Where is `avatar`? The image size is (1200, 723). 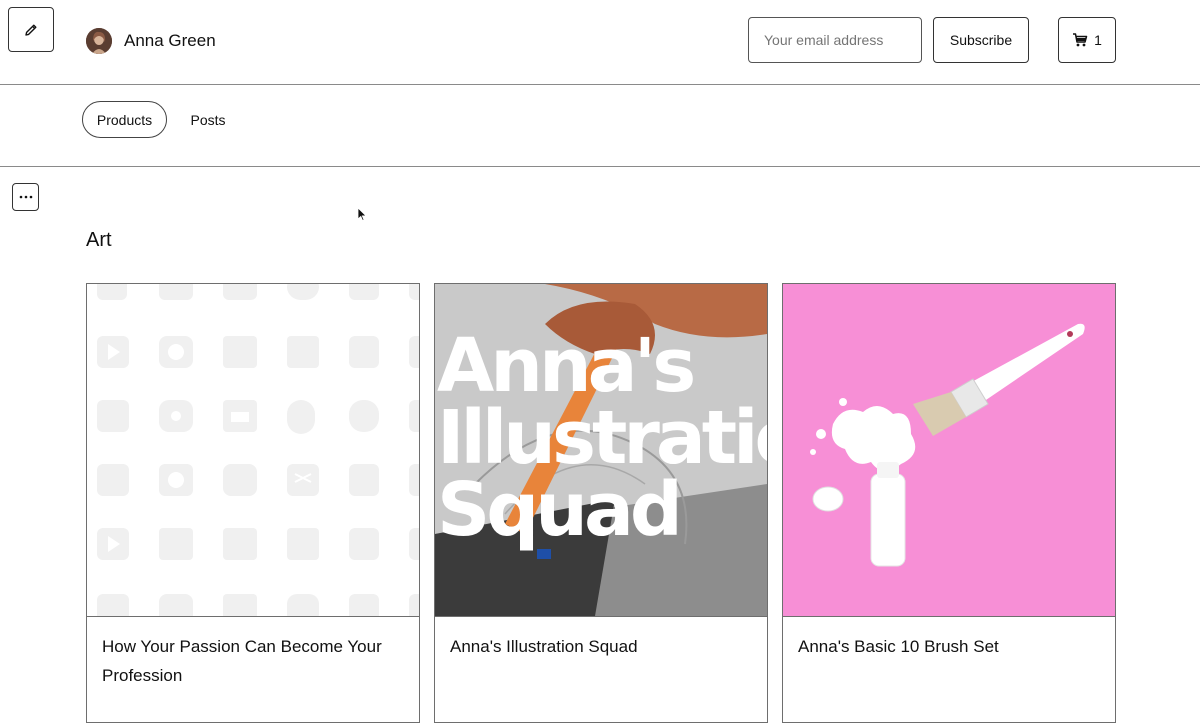 avatar is located at coordinates (99, 41).